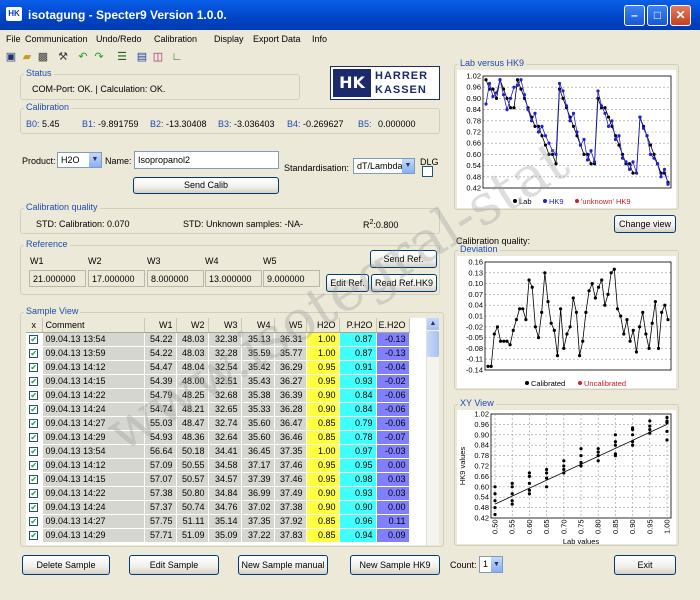 The width and height of the screenshot is (700, 600). Describe the element at coordinates (319, 39) in the screenshot. I see `menu-info: Info` at that location.